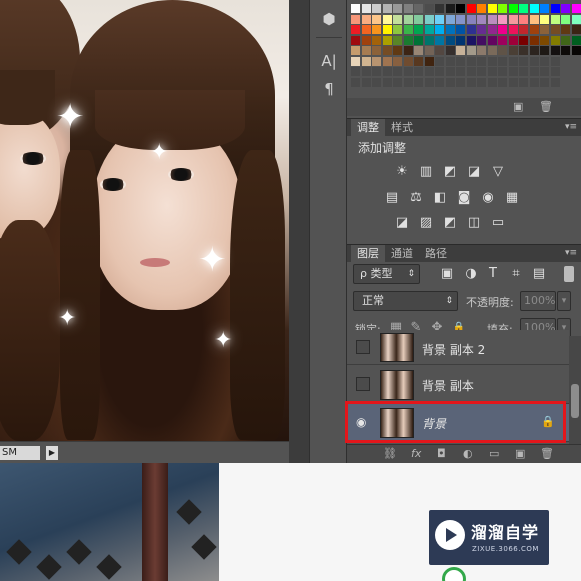  I want to click on filter-smart-object-icon: ▤, so click(539, 273).